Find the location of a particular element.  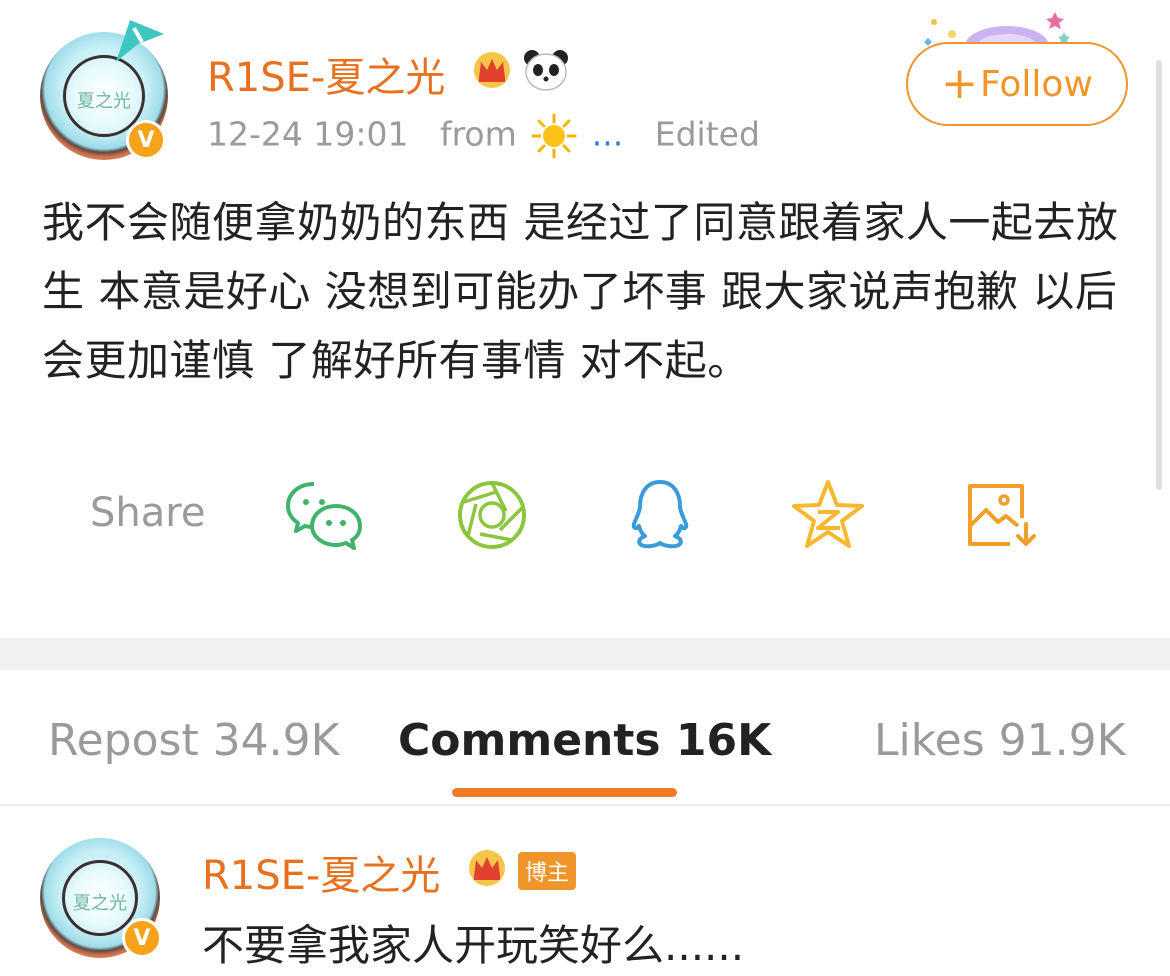

save-image-icon is located at coordinates (1002, 515).